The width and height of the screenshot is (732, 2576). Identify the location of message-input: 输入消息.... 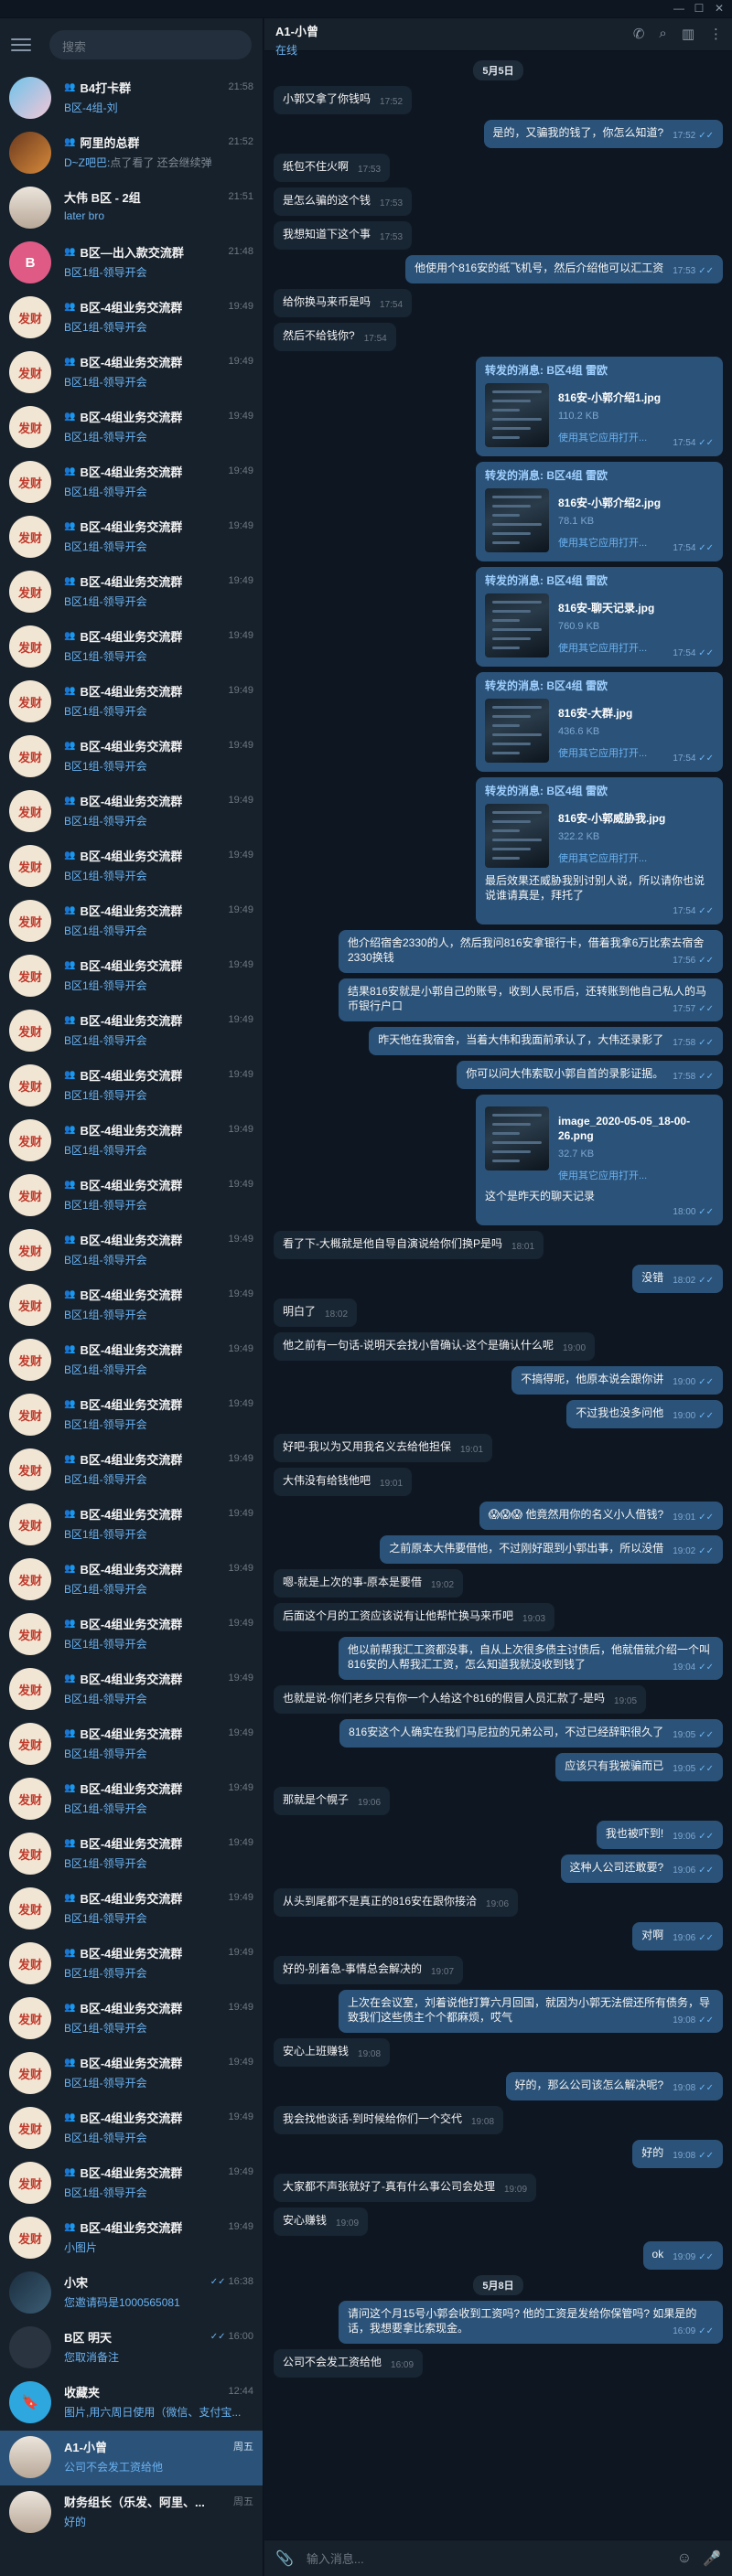
(487, 2558).